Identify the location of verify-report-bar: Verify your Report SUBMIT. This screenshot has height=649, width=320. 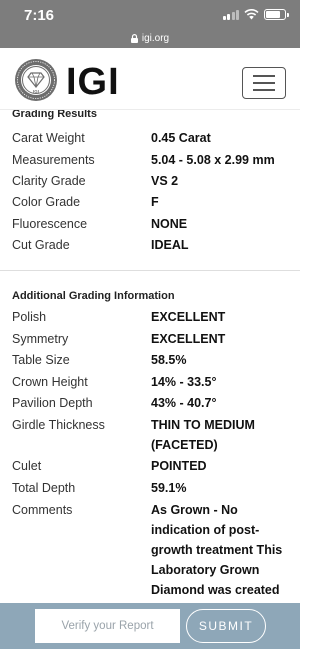
(150, 626).